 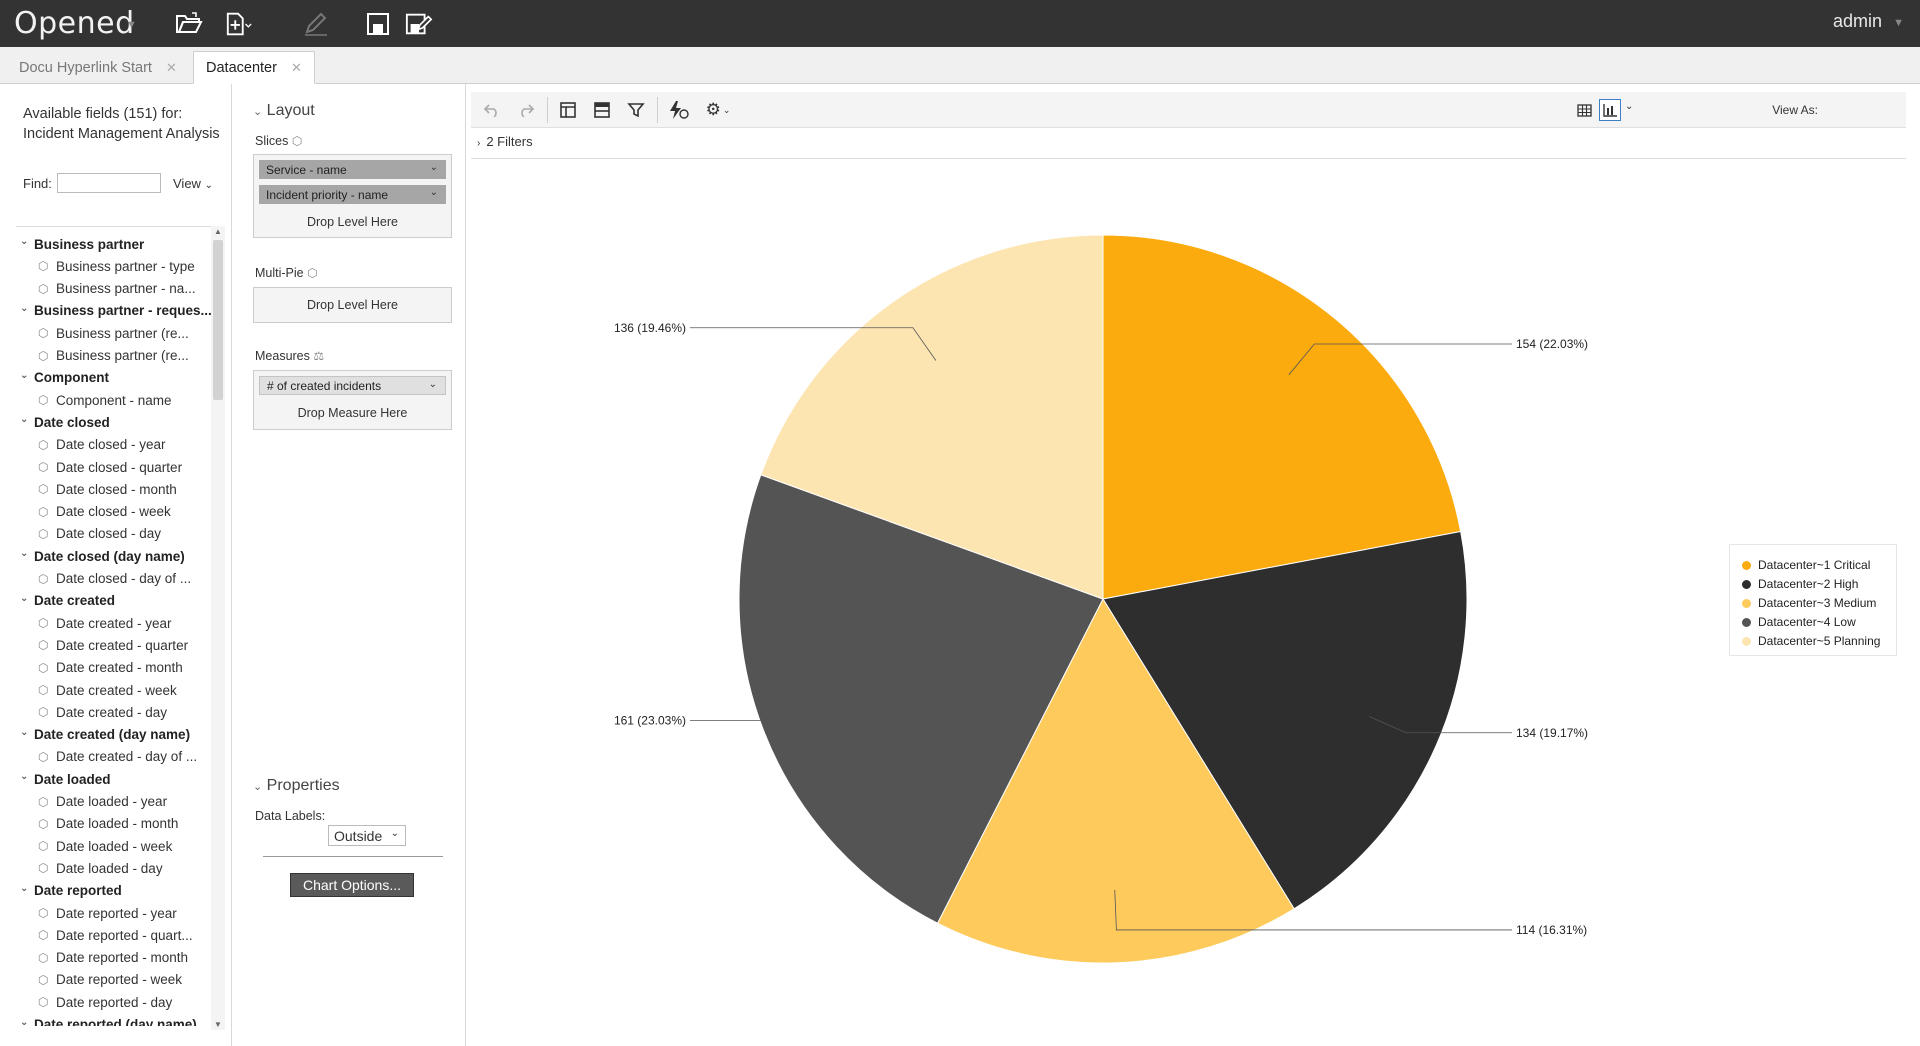 What do you see at coordinates (218, 320) in the screenshot?
I see `scroll-thumb` at bounding box center [218, 320].